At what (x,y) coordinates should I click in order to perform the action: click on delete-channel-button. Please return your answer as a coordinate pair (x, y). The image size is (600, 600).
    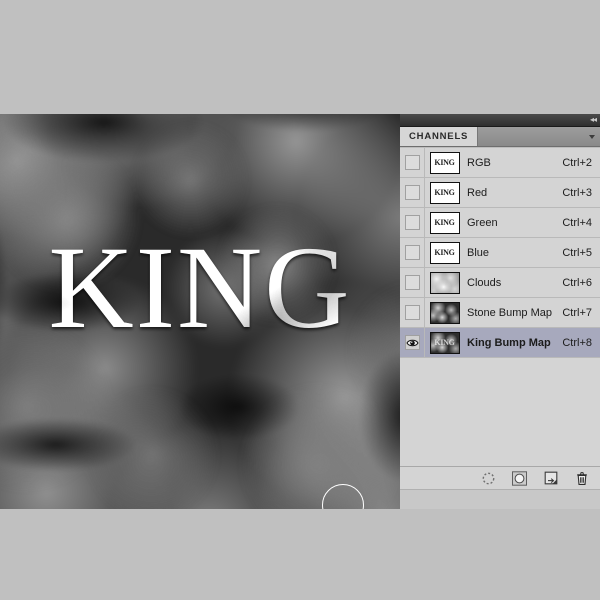
    Looking at the image, I should click on (581, 478).